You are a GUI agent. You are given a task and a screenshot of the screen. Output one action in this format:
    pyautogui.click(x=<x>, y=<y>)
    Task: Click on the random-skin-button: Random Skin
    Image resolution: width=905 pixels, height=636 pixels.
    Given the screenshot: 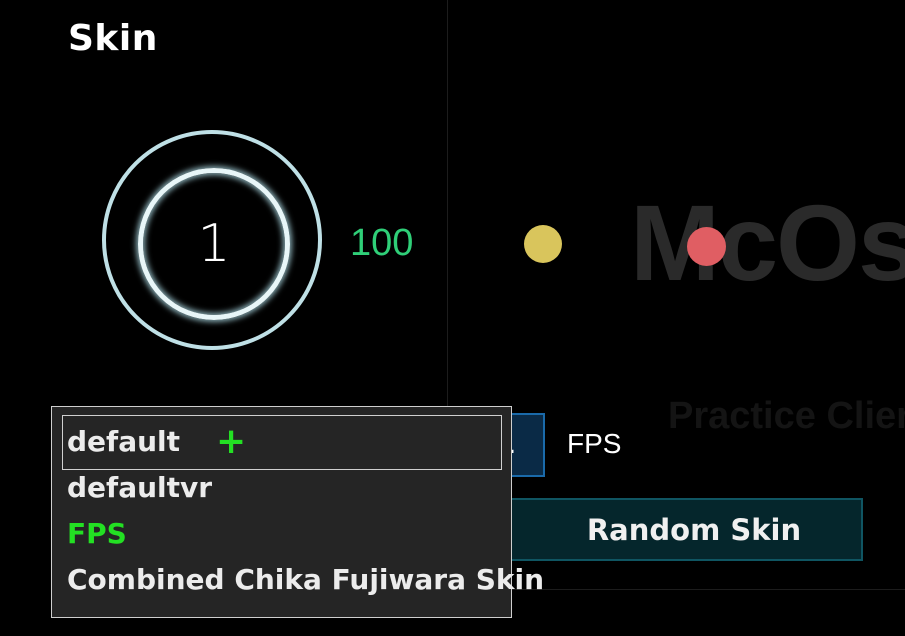 What is the action you would take?
    pyautogui.click(x=684, y=529)
    